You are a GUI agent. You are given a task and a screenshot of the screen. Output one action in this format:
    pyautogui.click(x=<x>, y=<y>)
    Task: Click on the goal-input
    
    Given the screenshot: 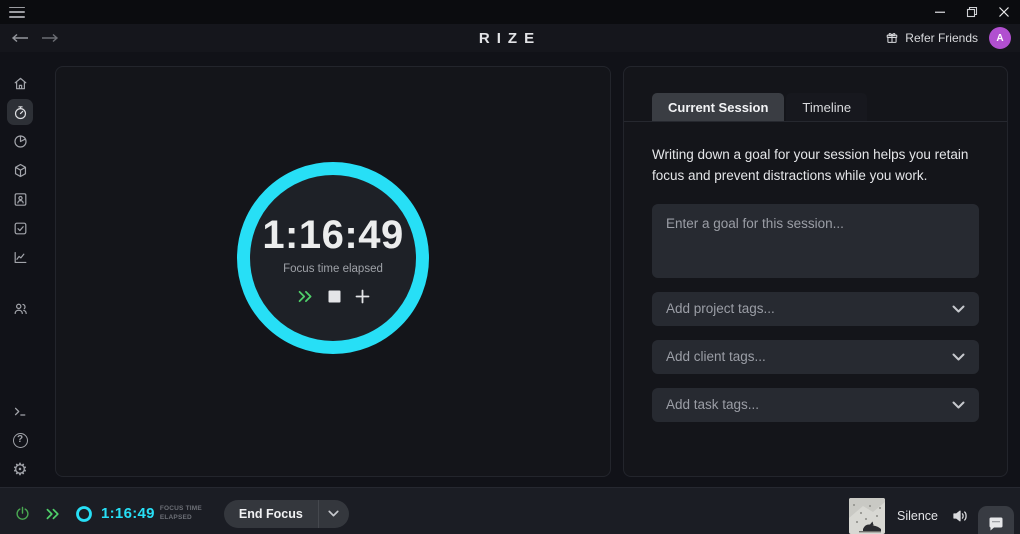 What is the action you would take?
    pyautogui.click(x=815, y=240)
    